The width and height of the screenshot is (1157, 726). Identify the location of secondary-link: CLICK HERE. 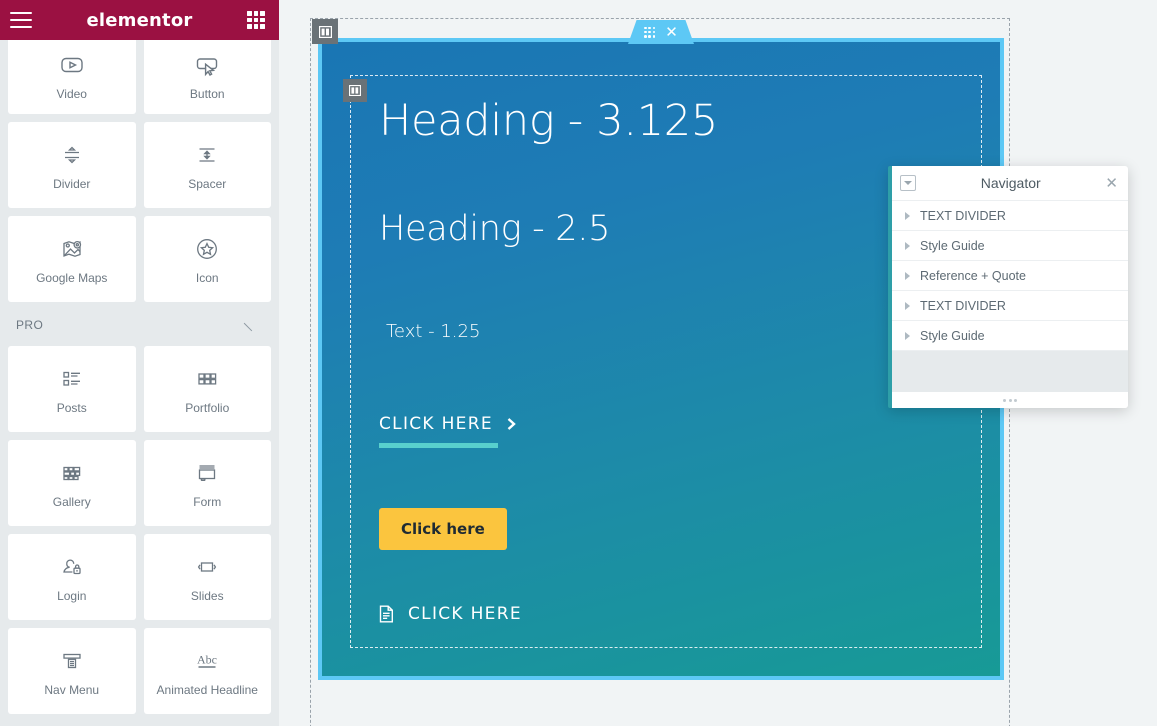
(450, 614).